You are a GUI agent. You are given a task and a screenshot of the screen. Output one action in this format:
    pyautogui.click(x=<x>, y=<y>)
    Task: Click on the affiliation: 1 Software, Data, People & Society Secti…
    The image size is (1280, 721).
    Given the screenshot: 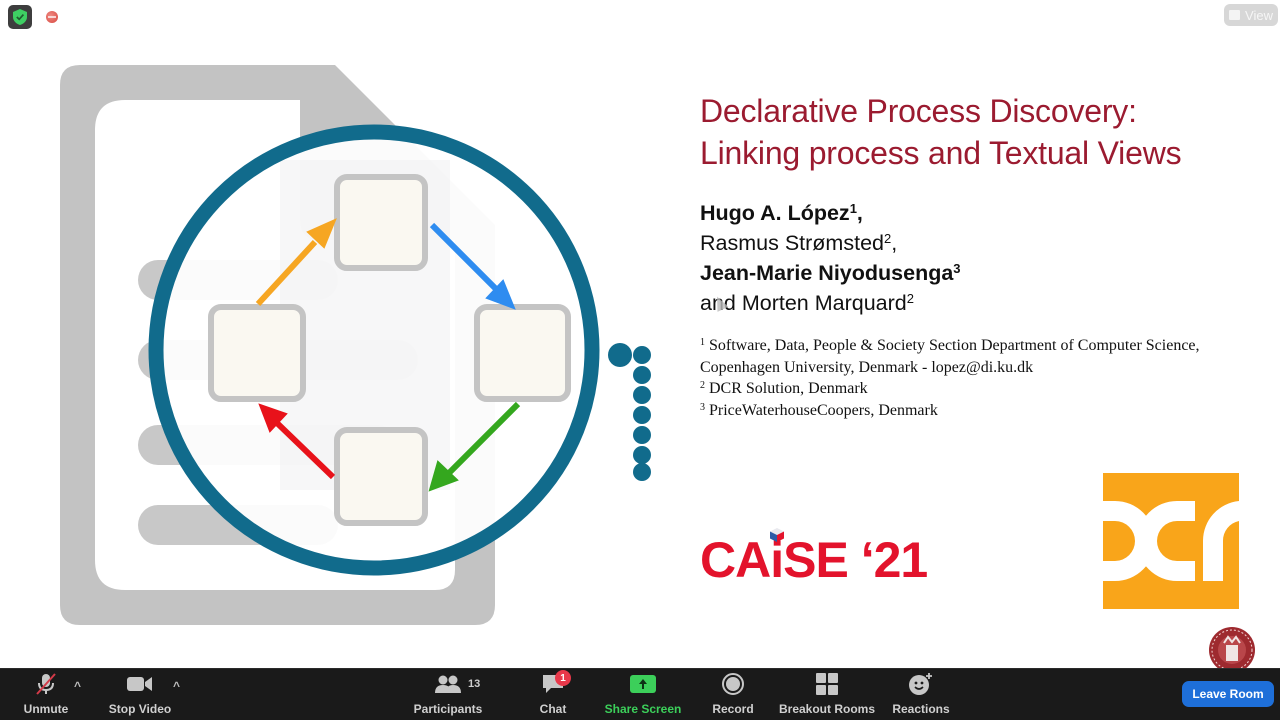 What is the action you would take?
    pyautogui.click(x=950, y=345)
    